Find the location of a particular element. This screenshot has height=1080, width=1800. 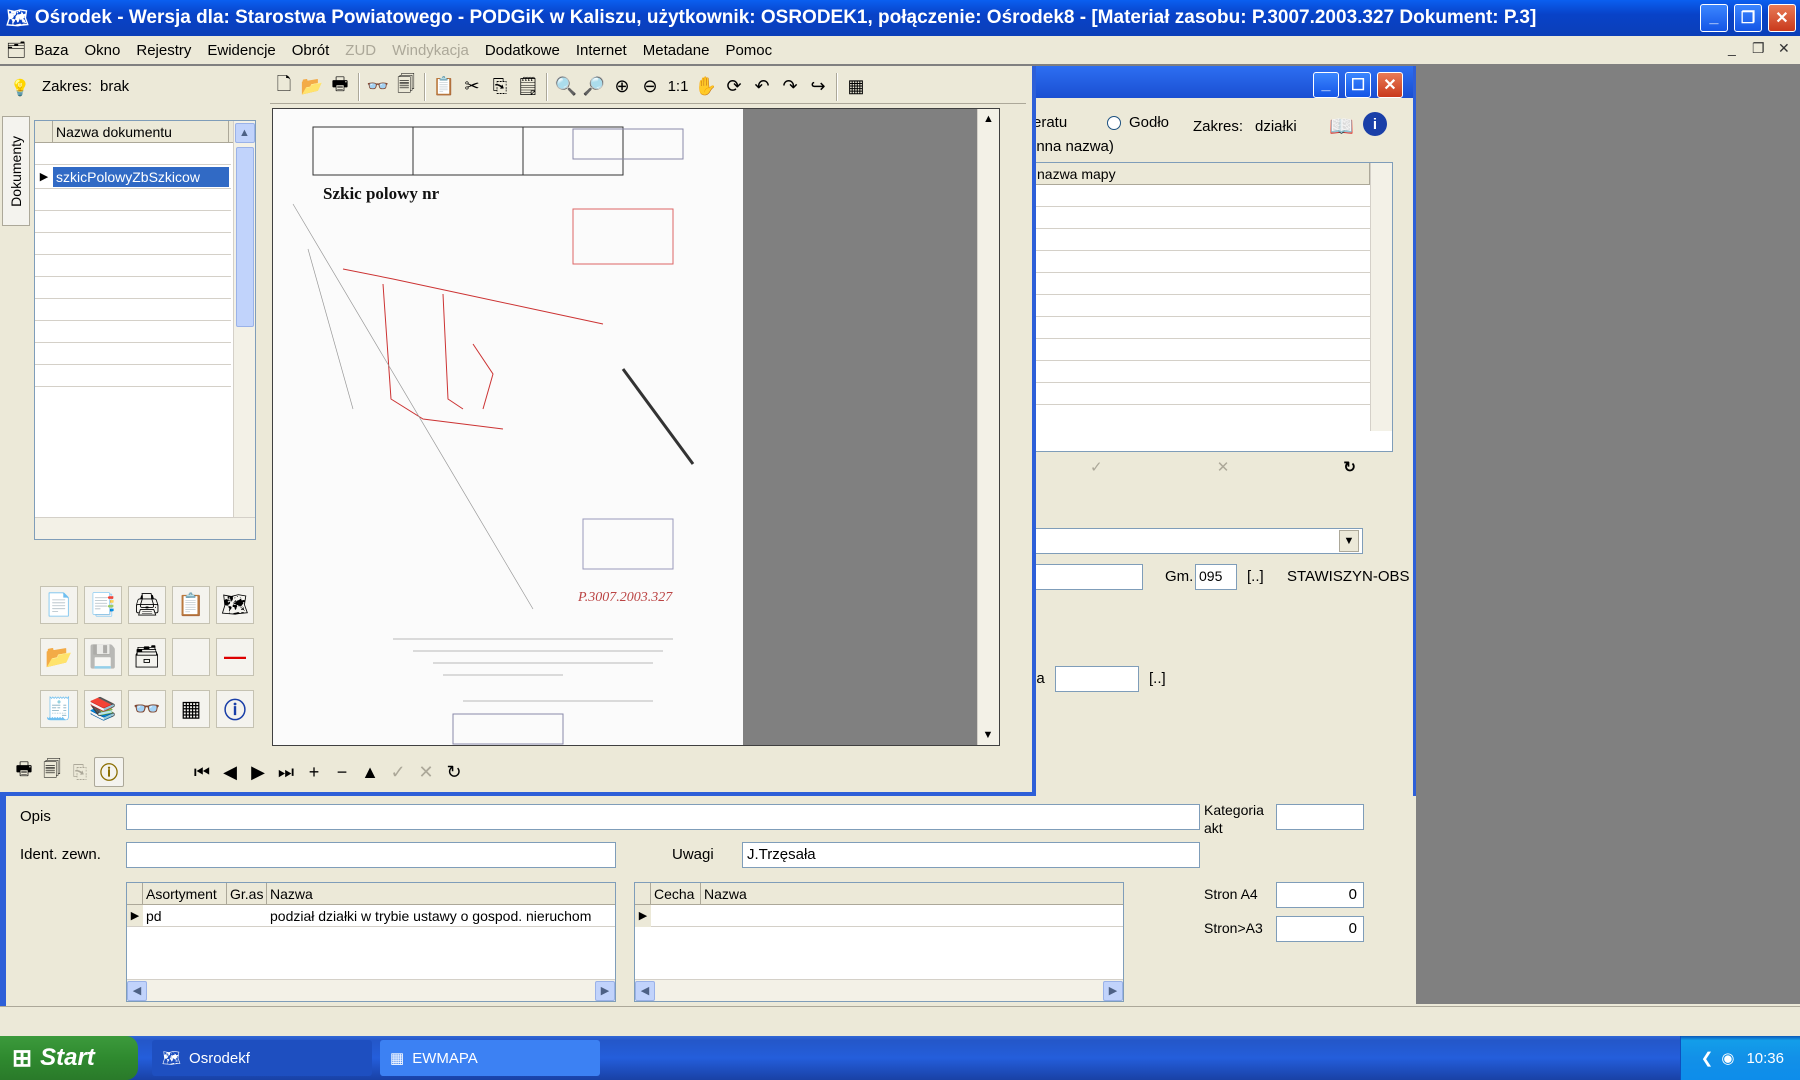

delete-button: — is located at coordinates (235, 657).